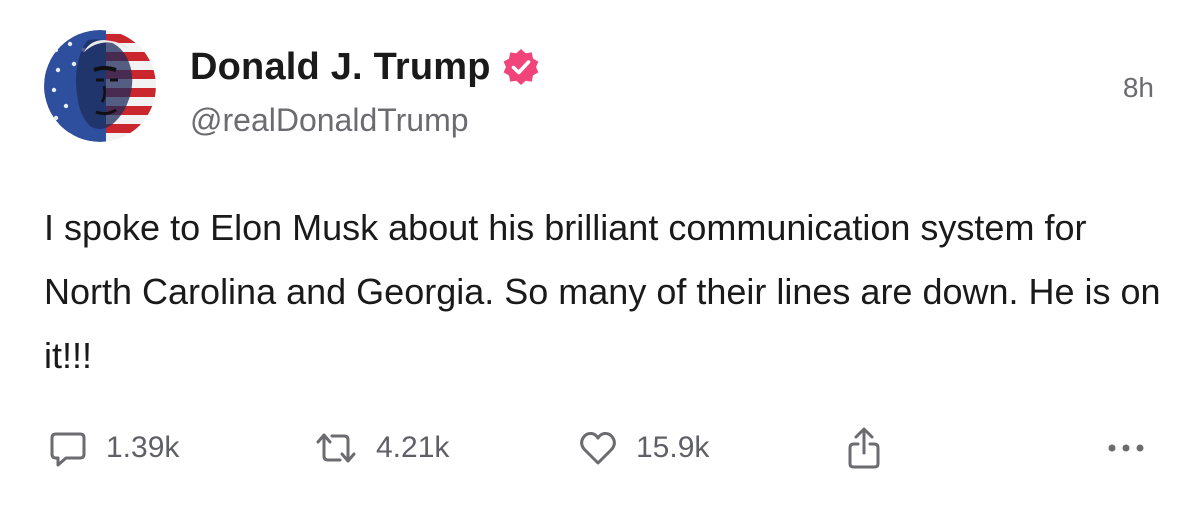 The height and width of the screenshot is (513, 1200). I want to click on share-button, so click(864, 448).